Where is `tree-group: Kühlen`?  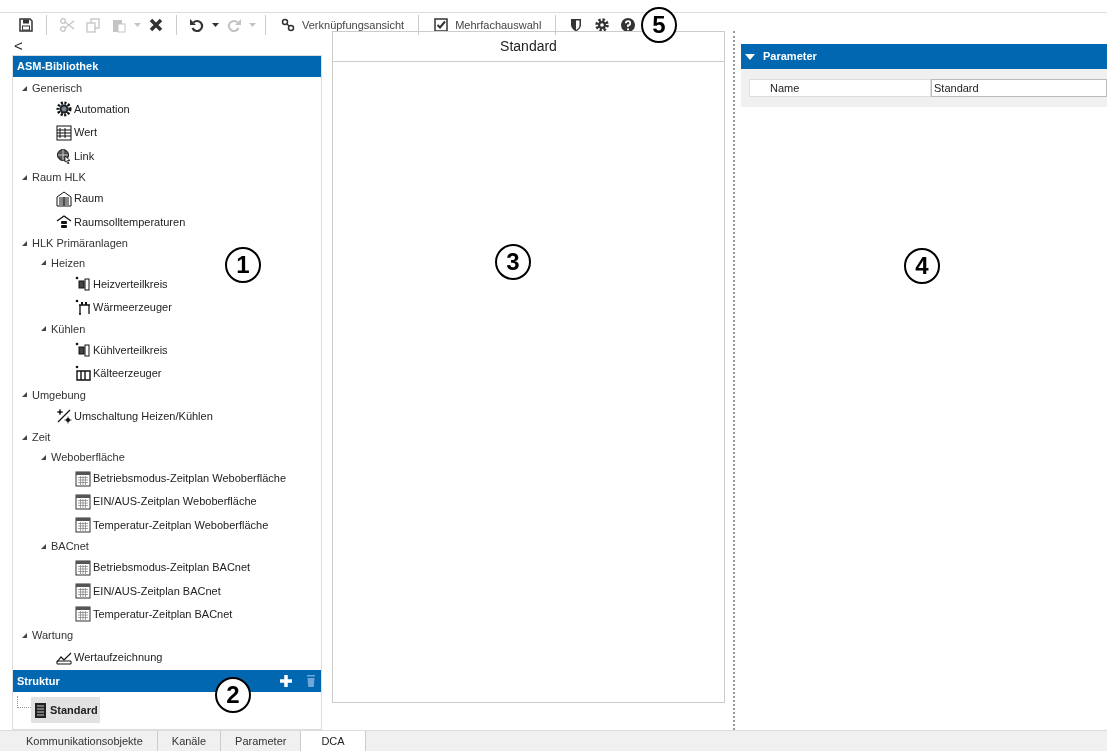
tree-group: Kühlen is located at coordinates (68, 329).